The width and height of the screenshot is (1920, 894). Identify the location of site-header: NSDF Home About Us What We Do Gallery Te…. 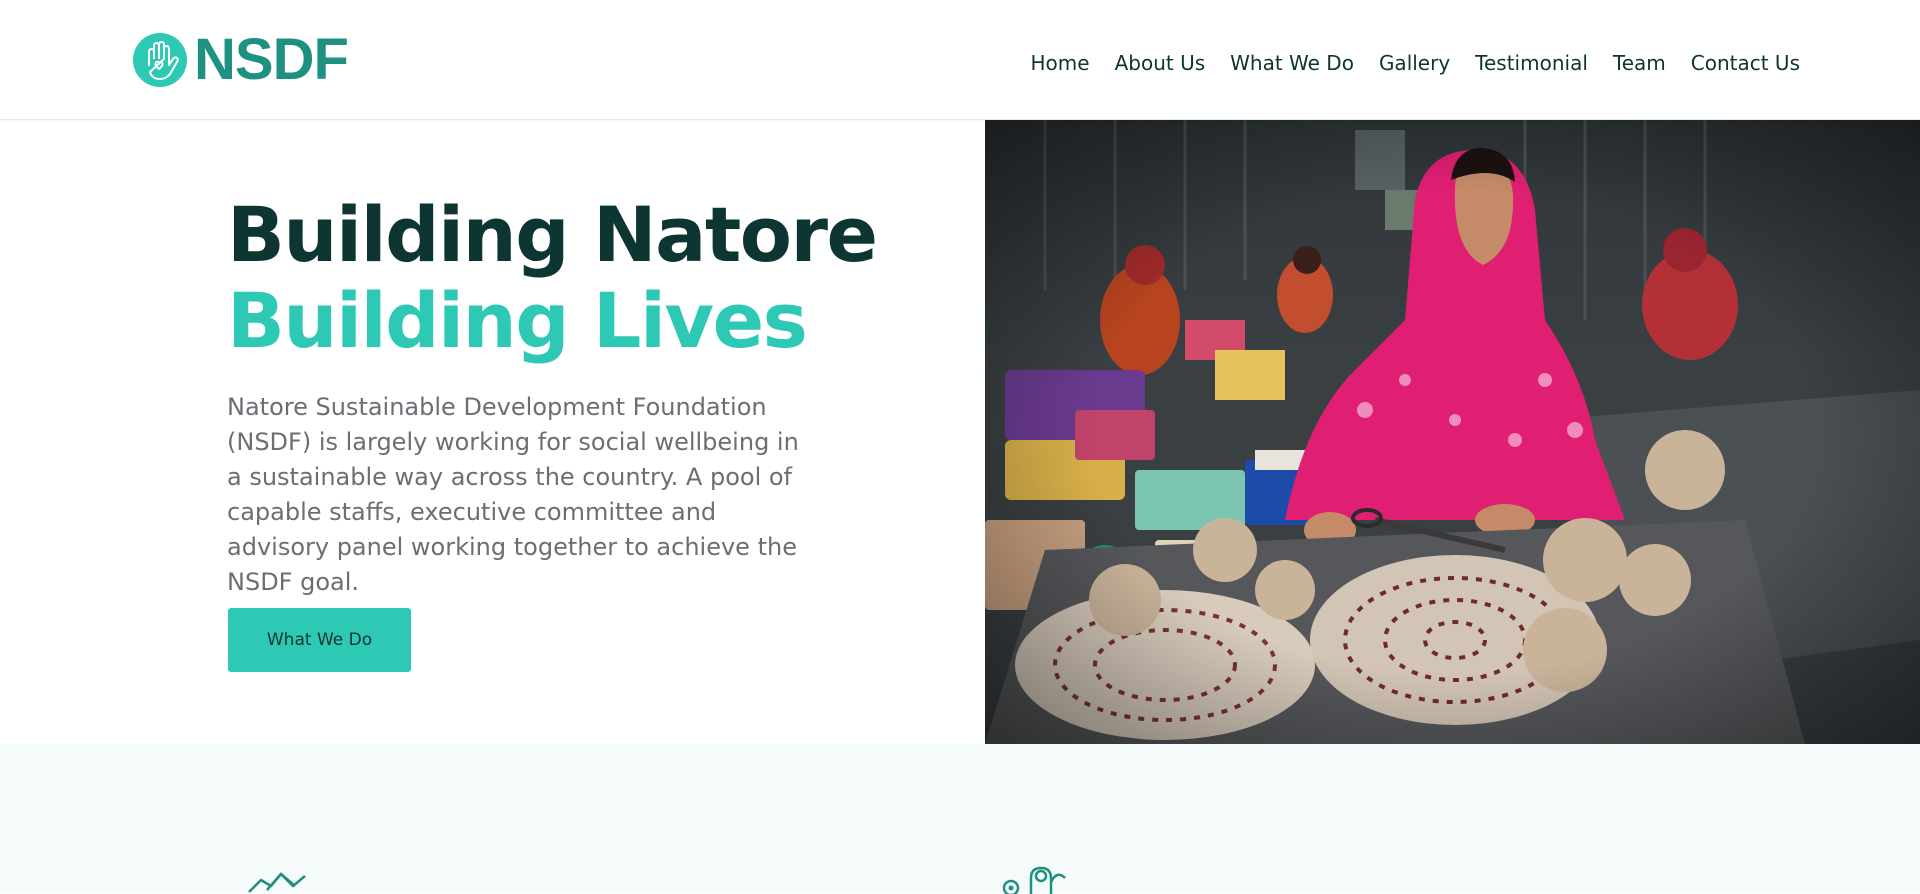
(960, 60).